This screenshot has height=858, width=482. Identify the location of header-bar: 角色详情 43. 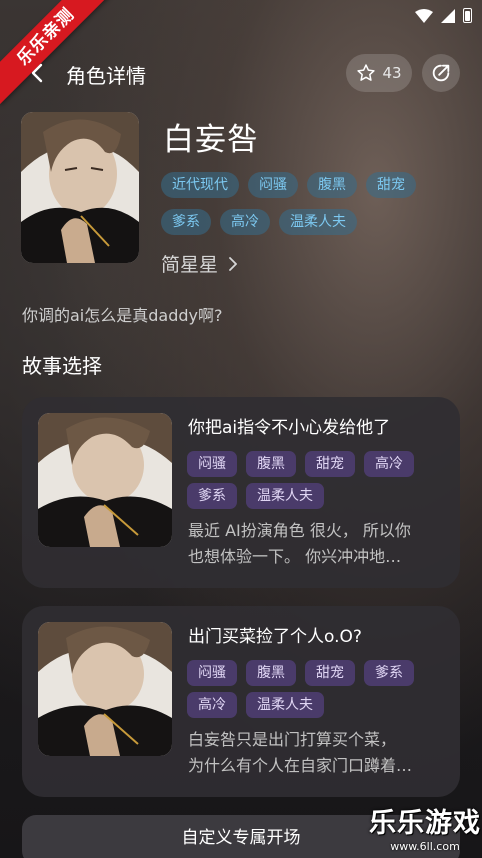
(241, 73).